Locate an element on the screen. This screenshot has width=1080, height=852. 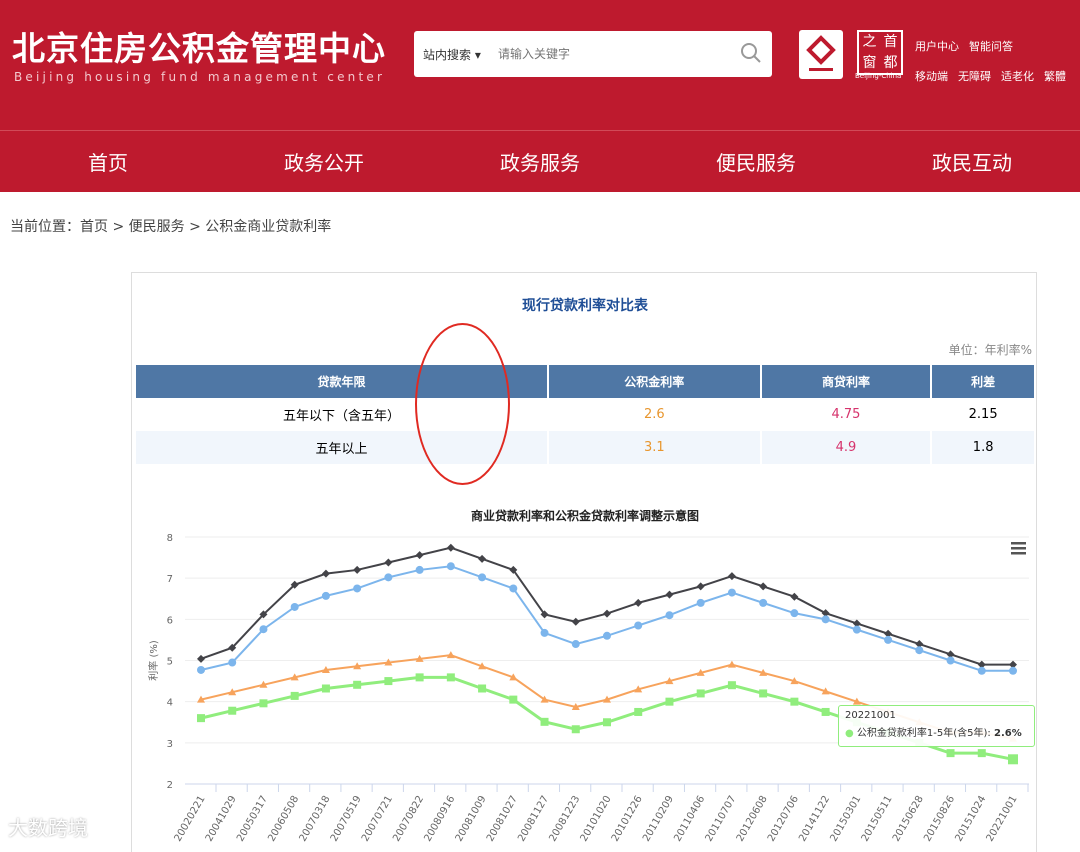
link-smart-qa: 智能问答 is located at coordinates (991, 46).